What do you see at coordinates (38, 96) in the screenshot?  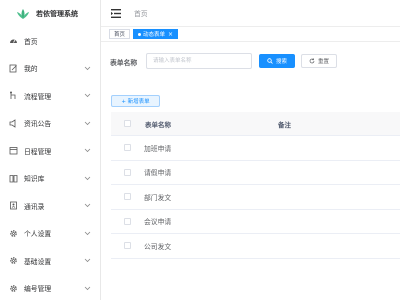 I see `sidebar-item-label: 流程管理` at bounding box center [38, 96].